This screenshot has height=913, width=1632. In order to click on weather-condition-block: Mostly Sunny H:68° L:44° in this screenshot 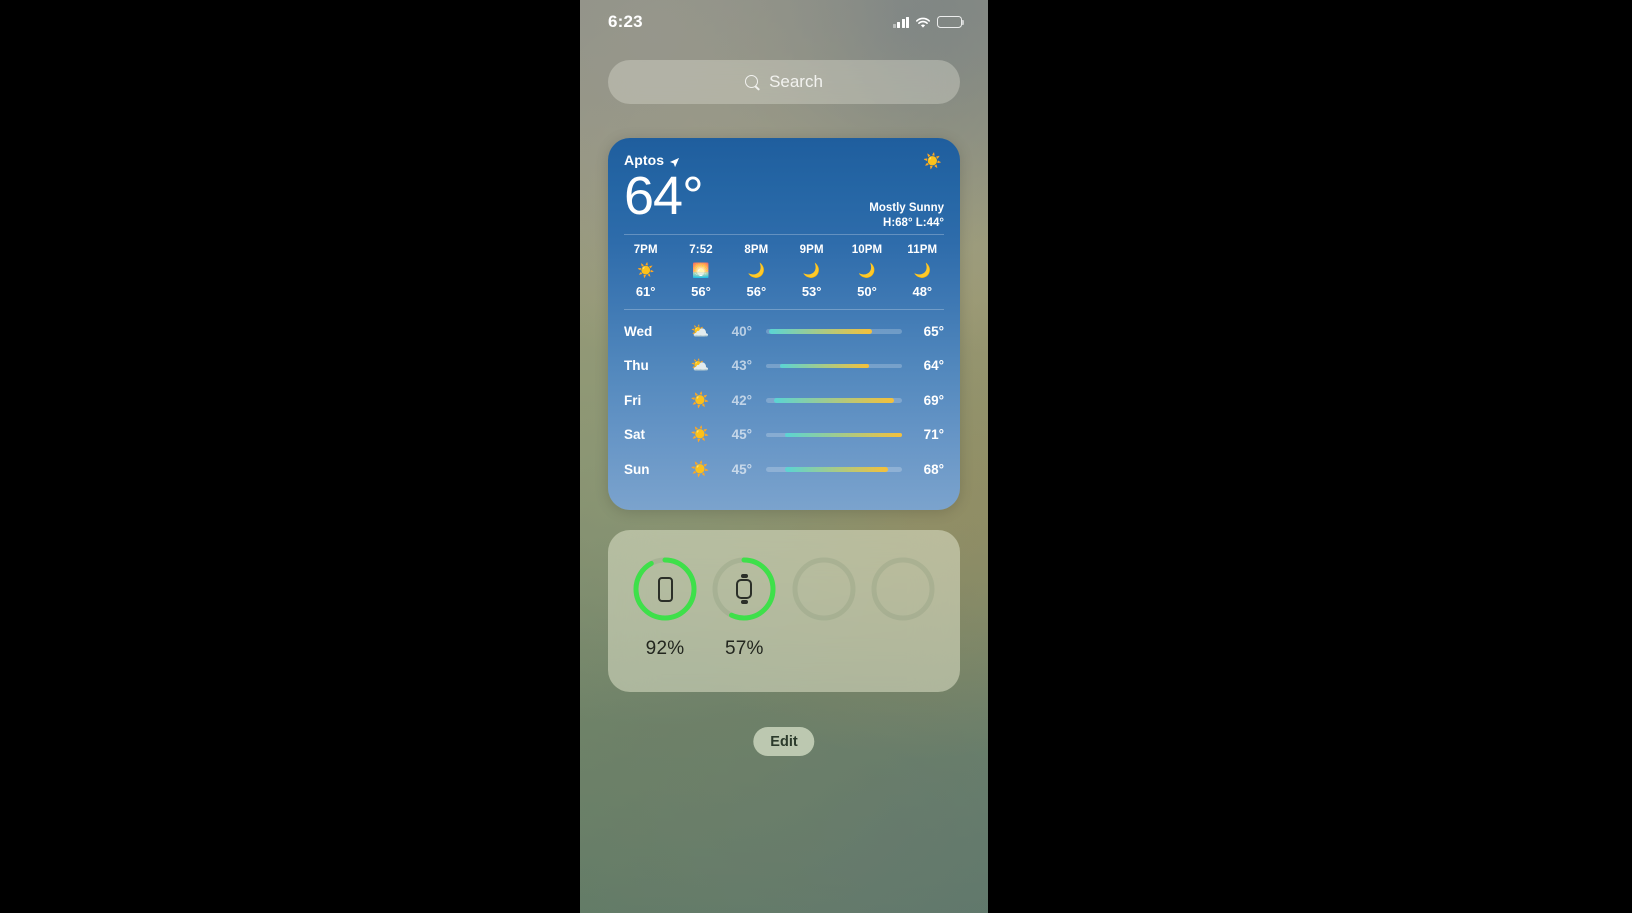, I will do `click(906, 215)`.